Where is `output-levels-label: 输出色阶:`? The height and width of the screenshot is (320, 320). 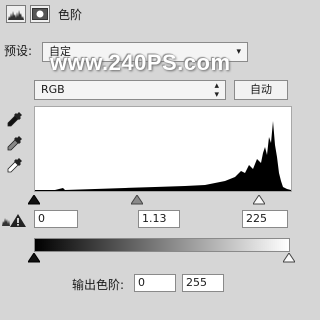
output-levels-label: 输出色阶: is located at coordinates (98, 285).